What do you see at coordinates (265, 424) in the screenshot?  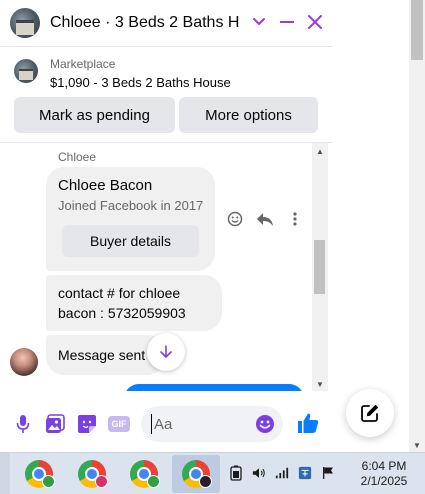 I see `emoji-icon` at bounding box center [265, 424].